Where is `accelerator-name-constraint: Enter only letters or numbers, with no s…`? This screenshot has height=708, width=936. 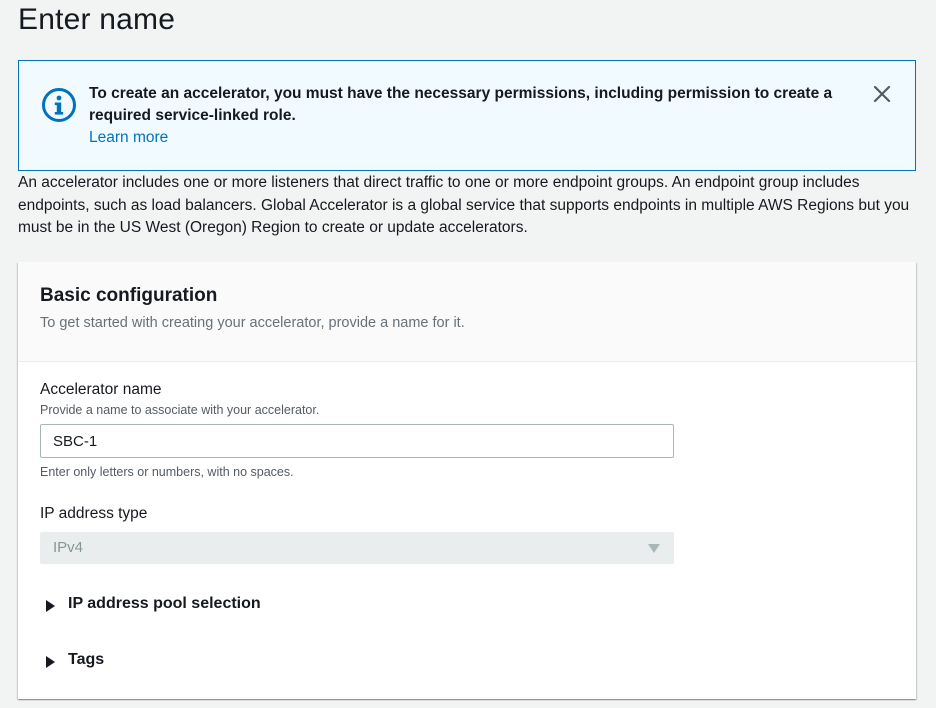 accelerator-name-constraint: Enter only letters or numbers, with no s… is located at coordinates (167, 472).